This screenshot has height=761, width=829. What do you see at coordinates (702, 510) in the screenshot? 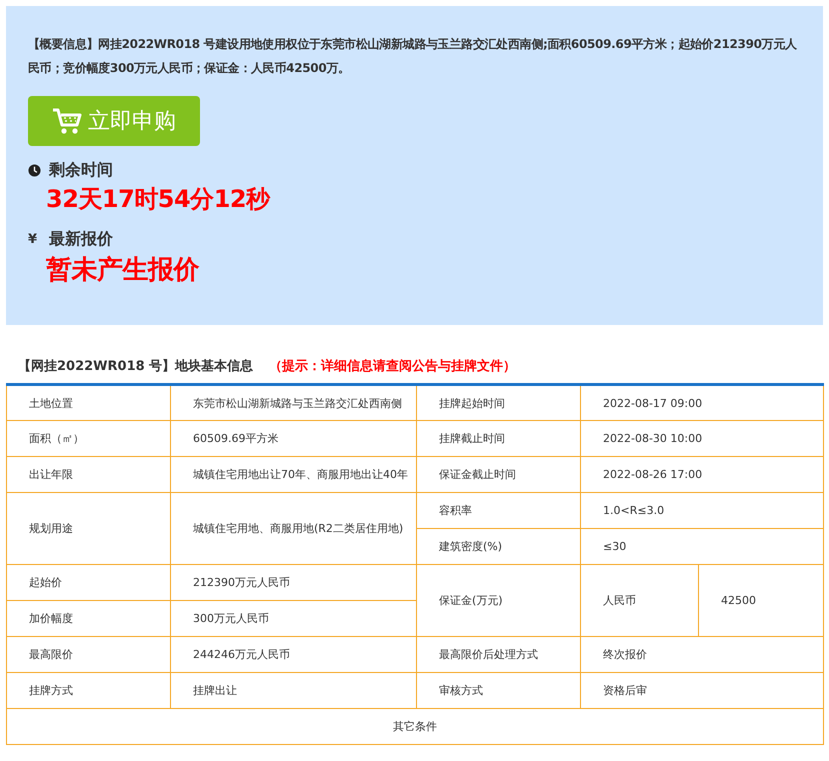
I see `field-value: 1.0<R≤3.0` at bounding box center [702, 510].